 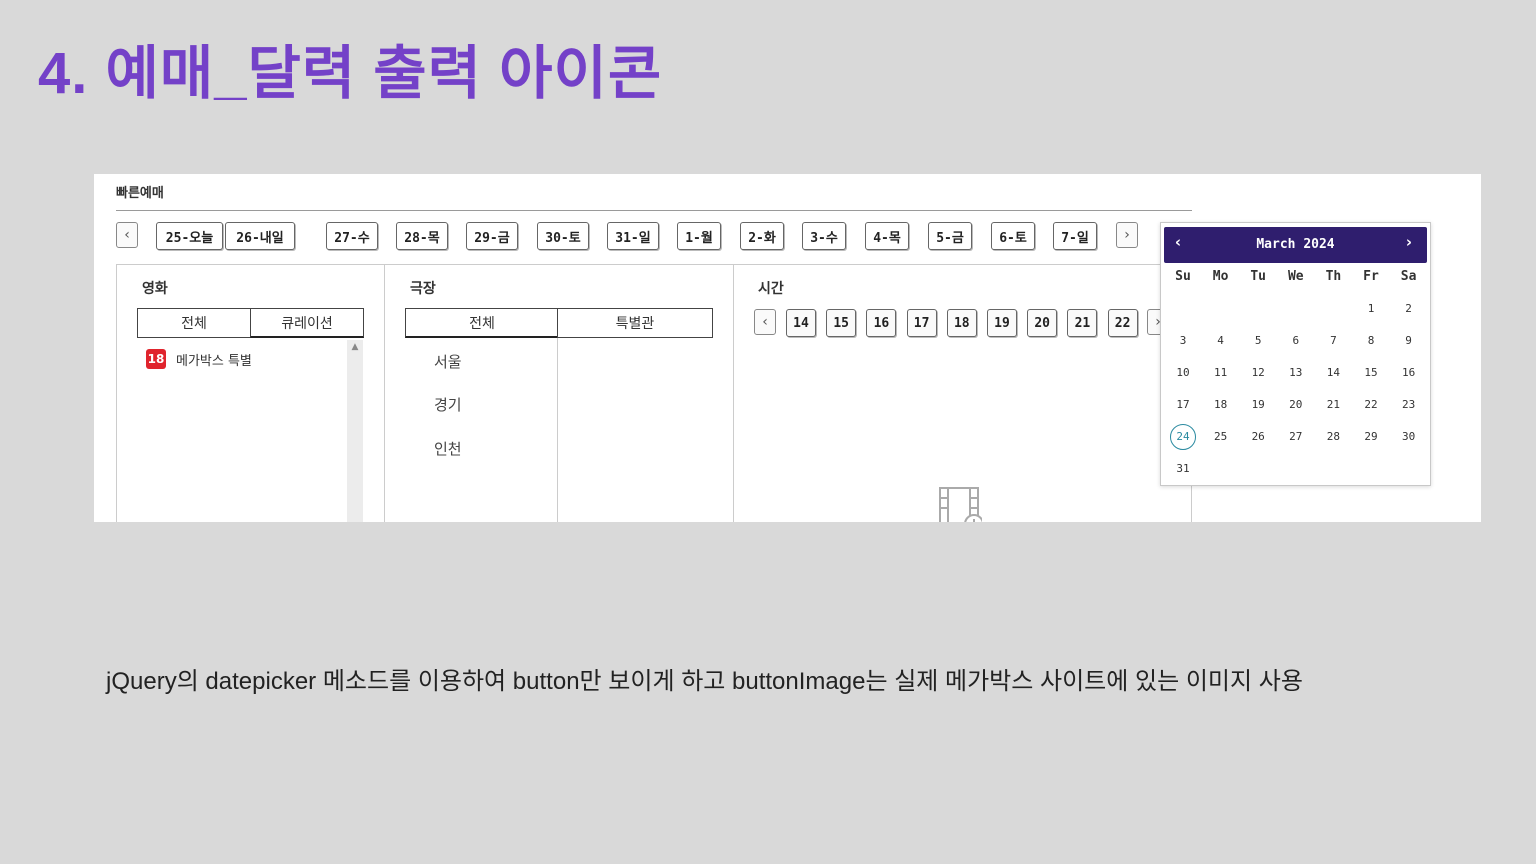 What do you see at coordinates (1409, 373) in the screenshot?
I see `datepicker-day: 16` at bounding box center [1409, 373].